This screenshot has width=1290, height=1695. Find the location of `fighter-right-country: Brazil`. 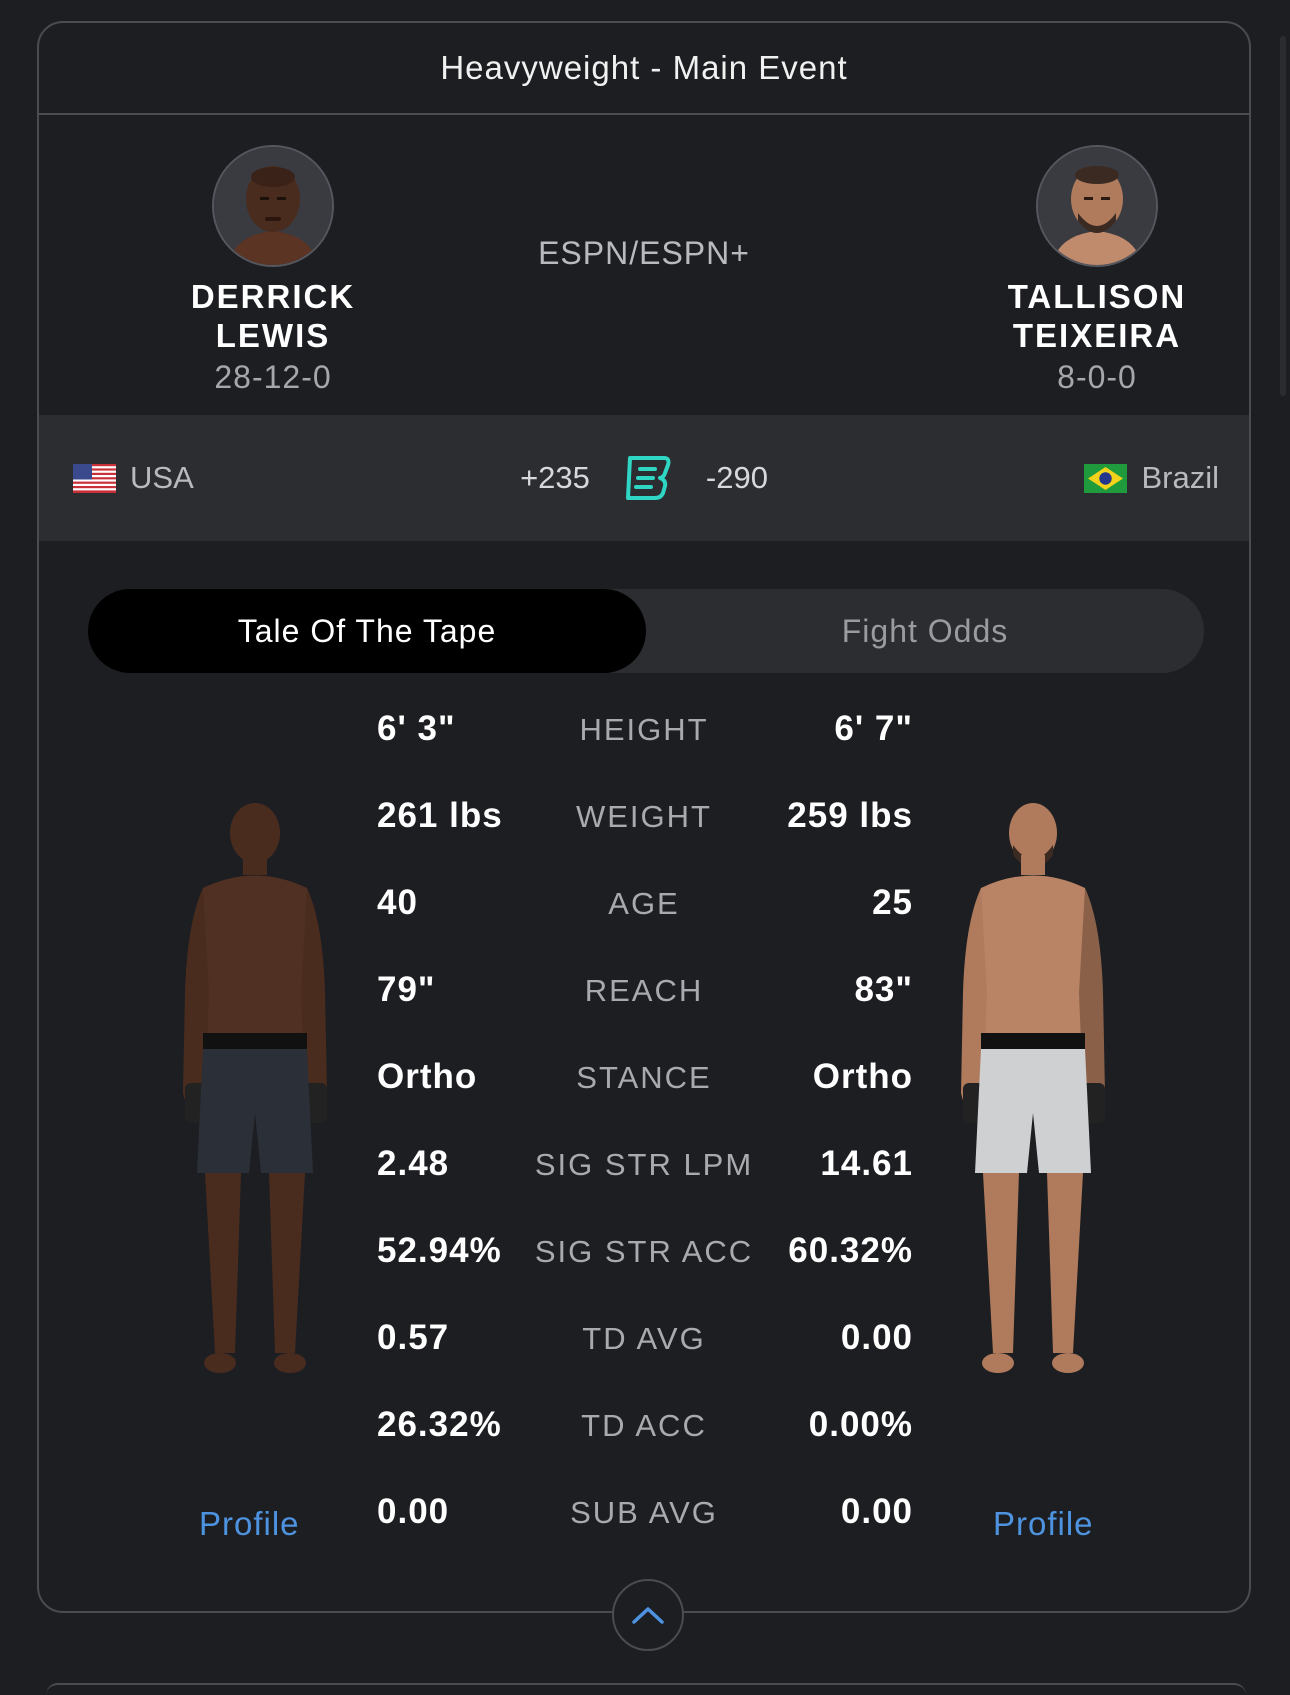

fighter-right-country: Brazil is located at coordinates (1151, 478).